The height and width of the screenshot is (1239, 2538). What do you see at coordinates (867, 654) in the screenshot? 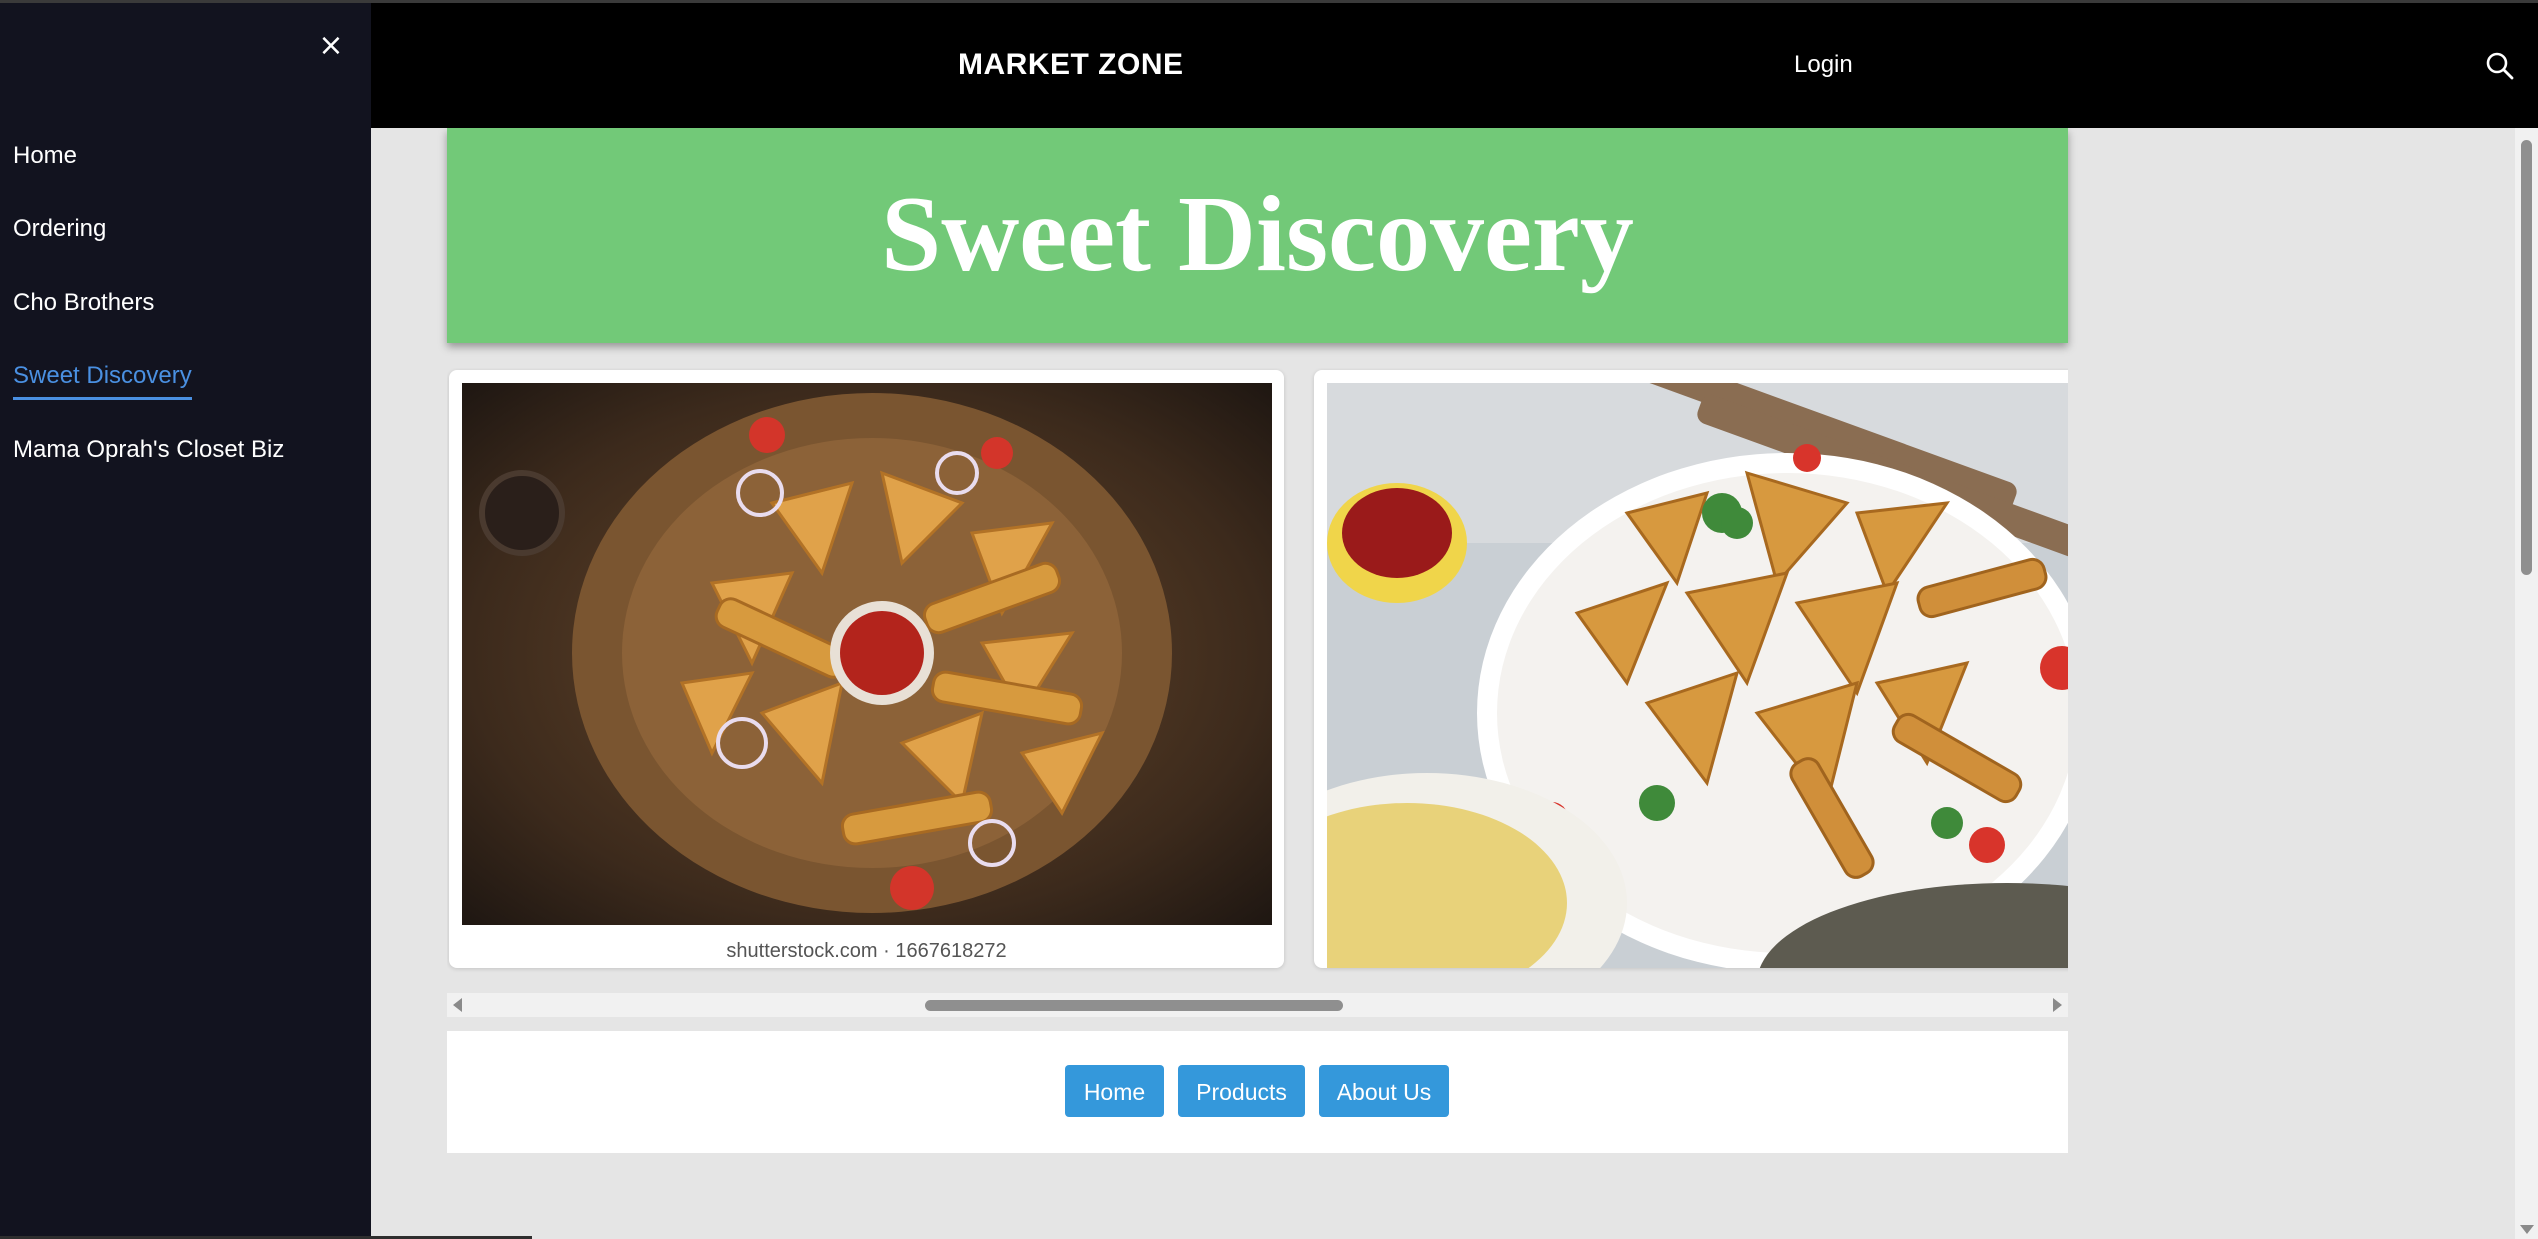
I see `samosa-platter-photo` at bounding box center [867, 654].